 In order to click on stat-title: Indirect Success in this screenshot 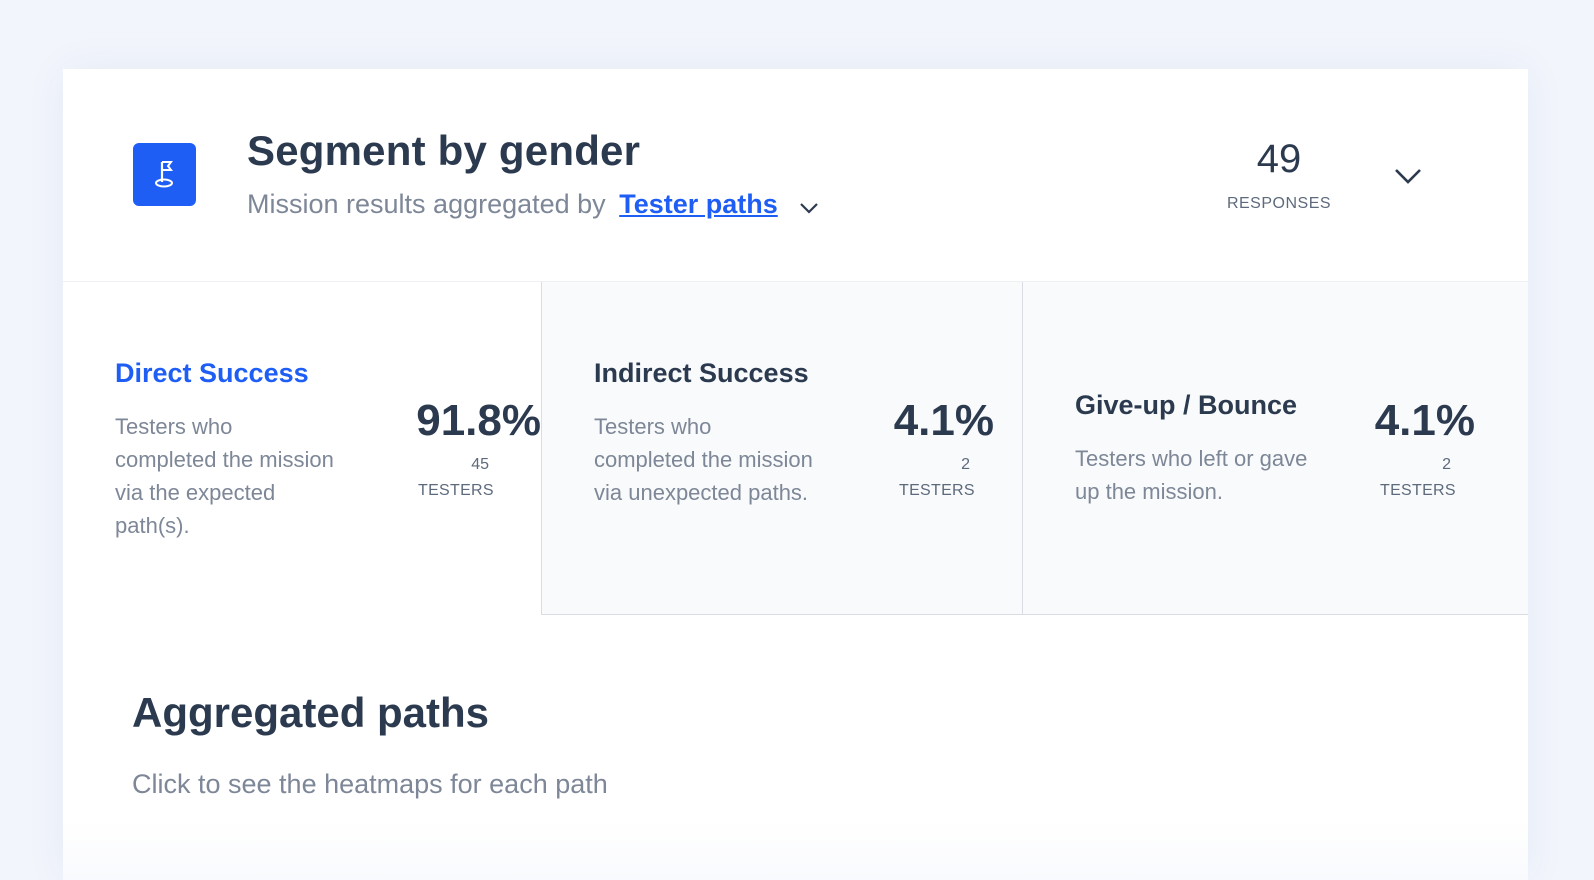, I will do `click(701, 373)`.